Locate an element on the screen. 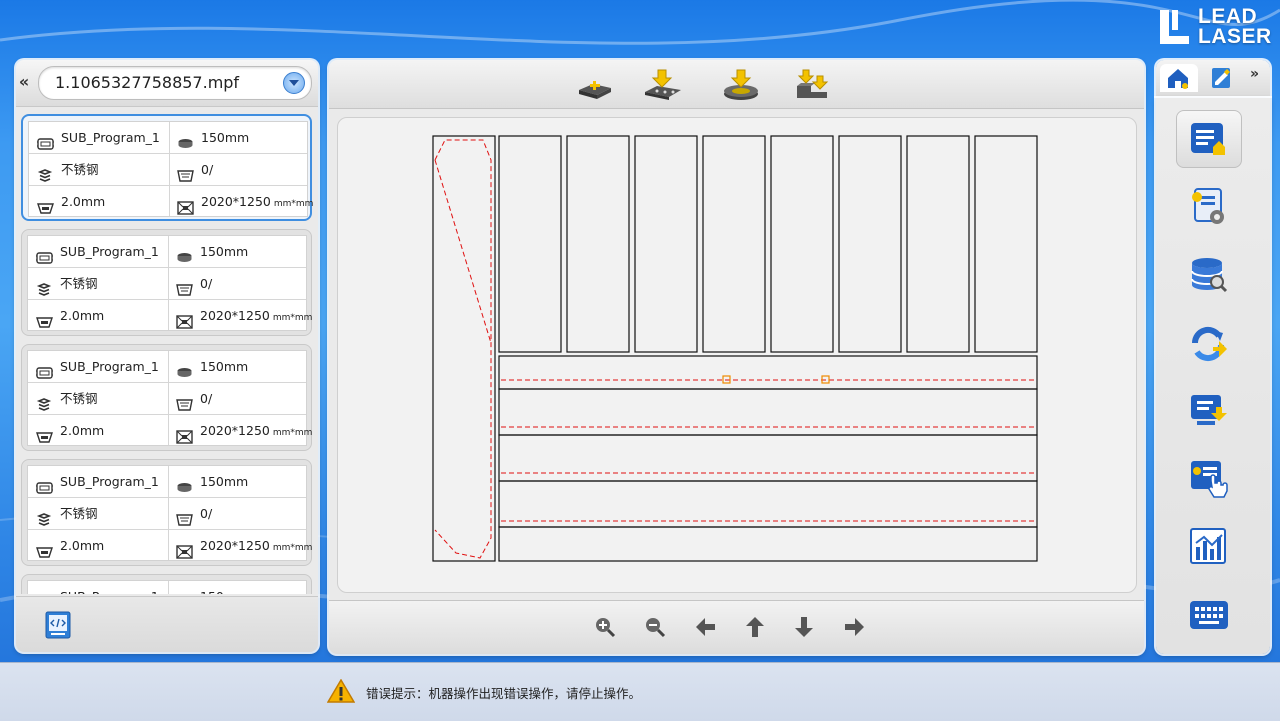 Image resolution: width=1280 pixels, height=721 pixels. cut-path is located at coordinates (463, 251).